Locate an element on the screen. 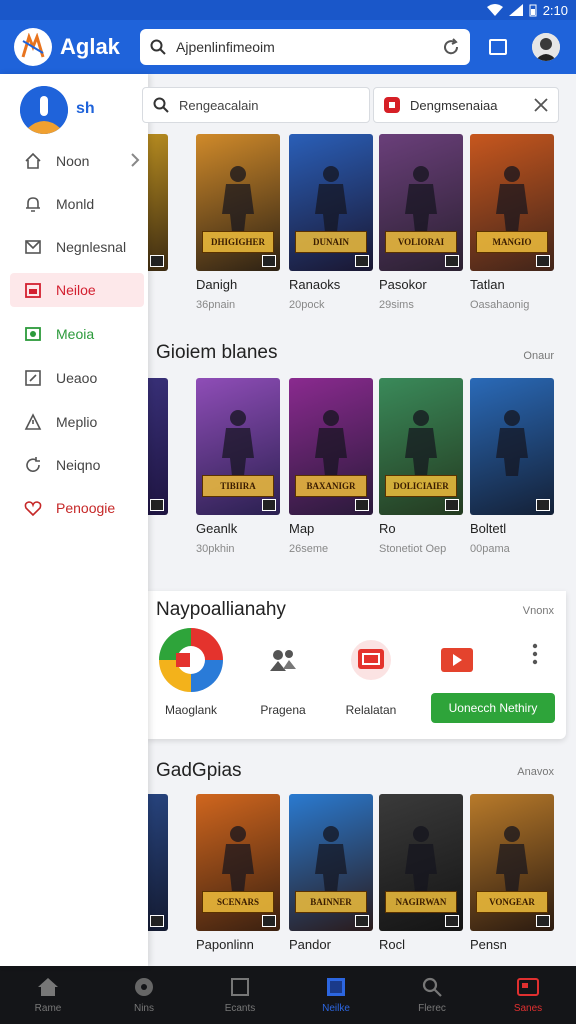  close-icon is located at coordinates (541, 105).